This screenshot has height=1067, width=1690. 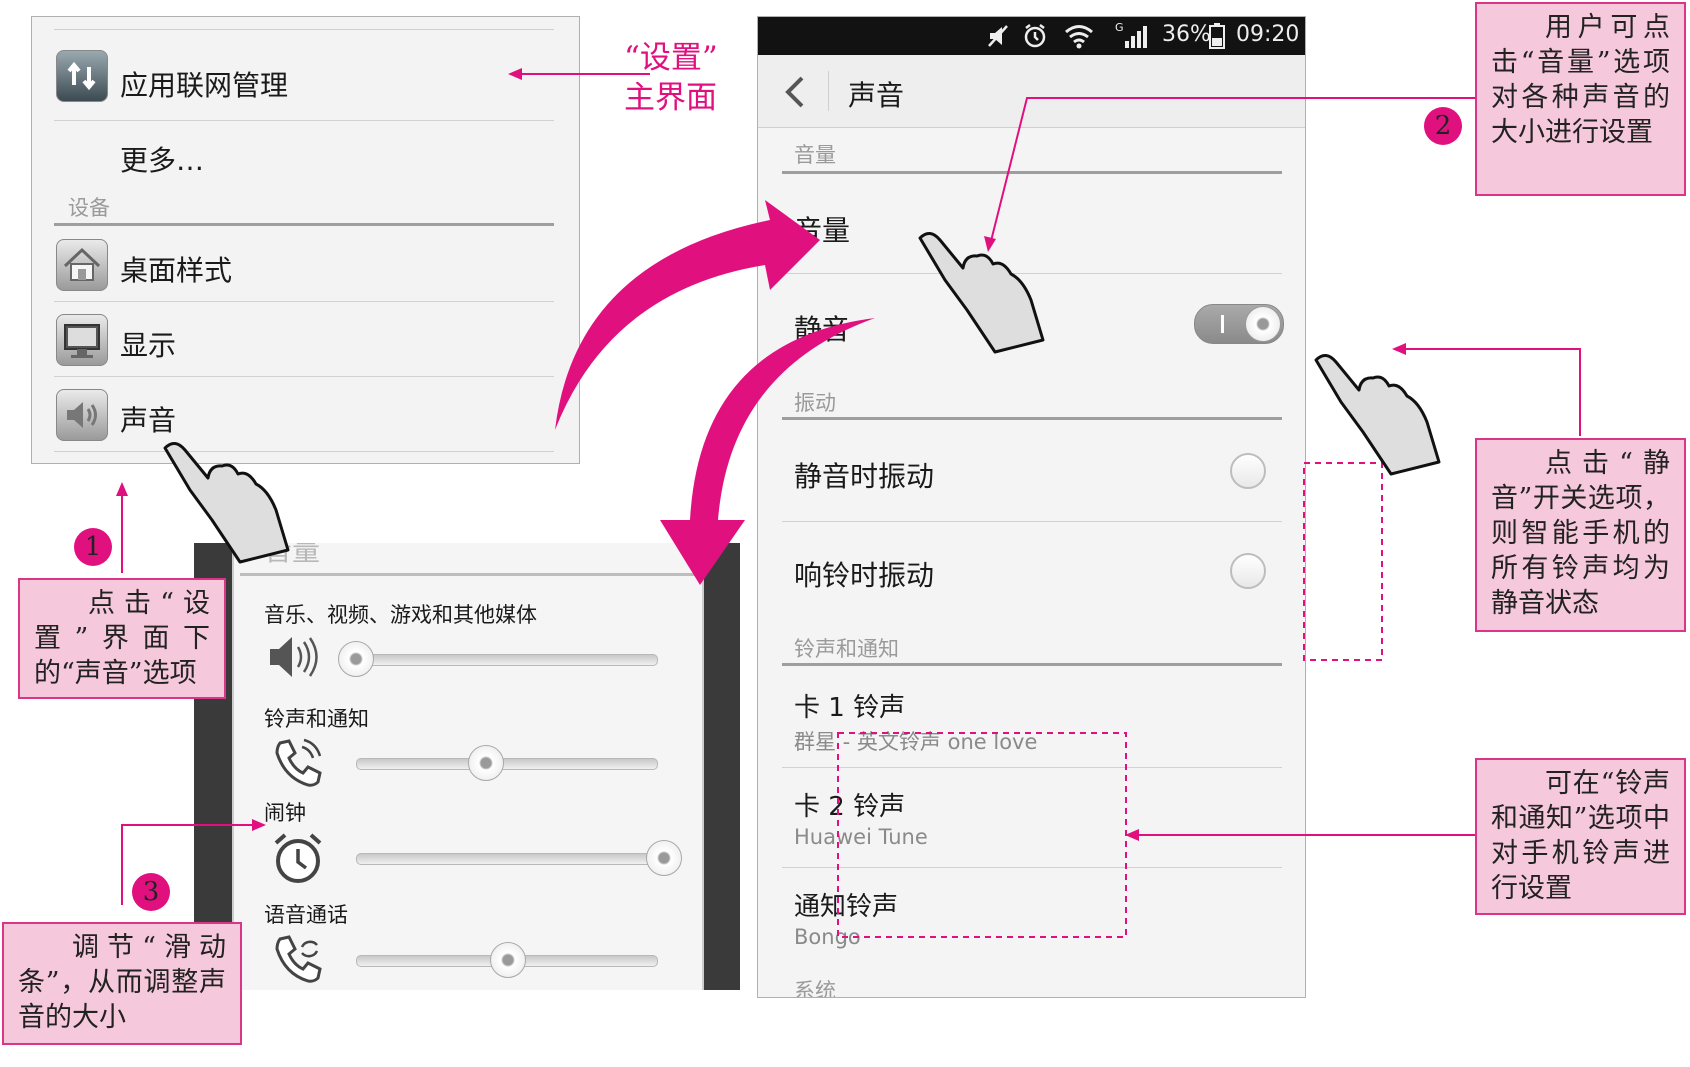 What do you see at coordinates (1232, 171) in the screenshot?
I see `arrow-step2` at bounding box center [1232, 171].